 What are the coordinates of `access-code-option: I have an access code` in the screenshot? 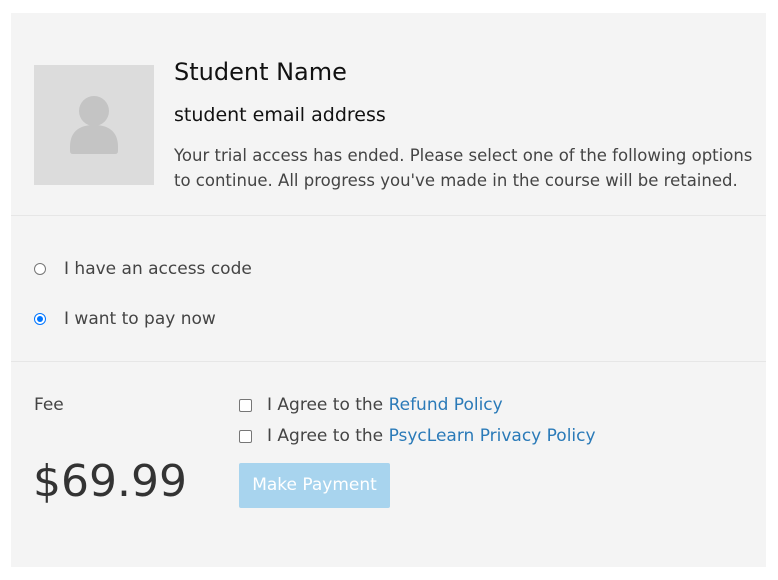 It's located at (143, 269).